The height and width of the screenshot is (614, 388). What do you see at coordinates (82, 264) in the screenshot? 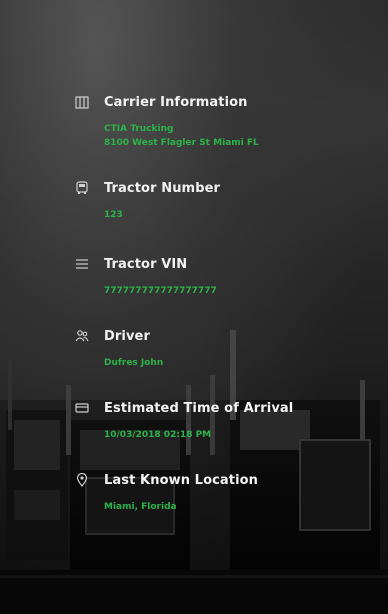
I see `list-icon` at bounding box center [82, 264].